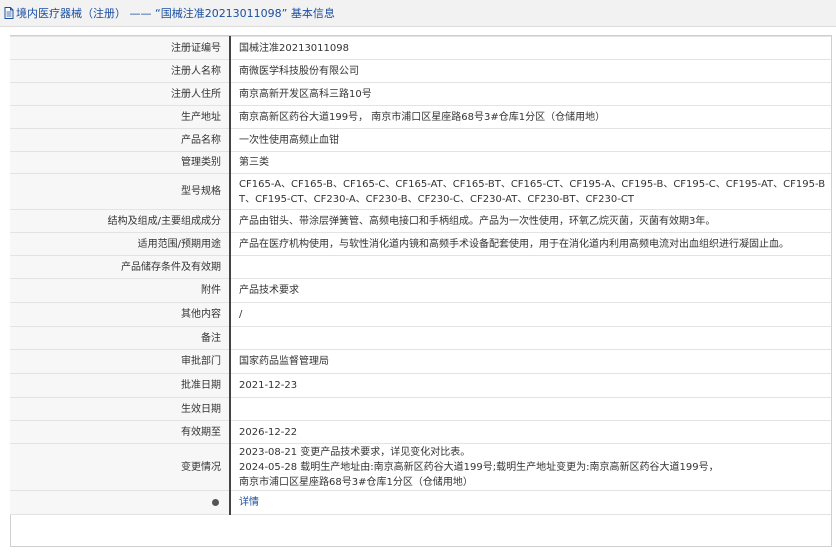 Image resolution: width=836 pixels, height=553 pixels. What do you see at coordinates (249, 502) in the screenshot?
I see `detail-link: 详情` at bounding box center [249, 502].